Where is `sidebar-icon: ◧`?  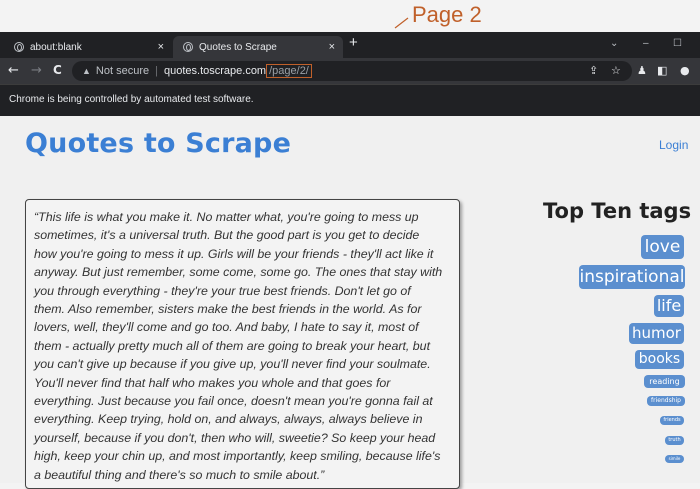 sidebar-icon: ◧ is located at coordinates (662, 70).